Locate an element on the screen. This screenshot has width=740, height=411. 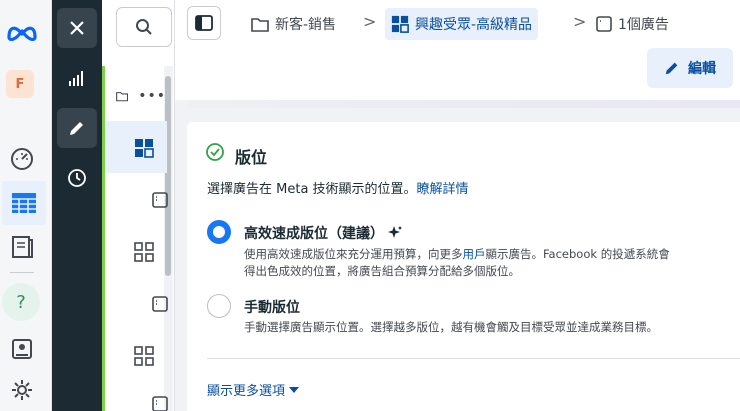
search-icon is located at coordinates (144, 27).